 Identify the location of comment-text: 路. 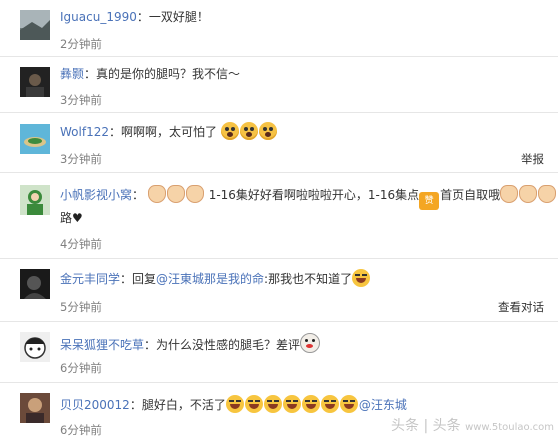
(66, 218).